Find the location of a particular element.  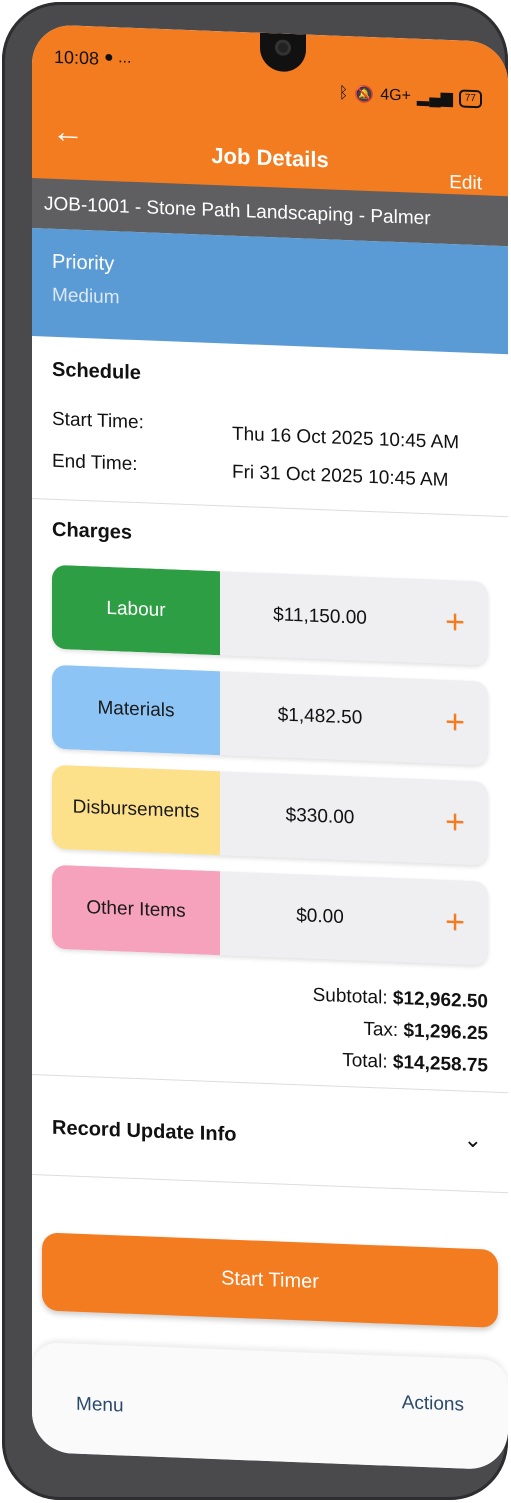

charge-label: Other Items is located at coordinates (136, 910).